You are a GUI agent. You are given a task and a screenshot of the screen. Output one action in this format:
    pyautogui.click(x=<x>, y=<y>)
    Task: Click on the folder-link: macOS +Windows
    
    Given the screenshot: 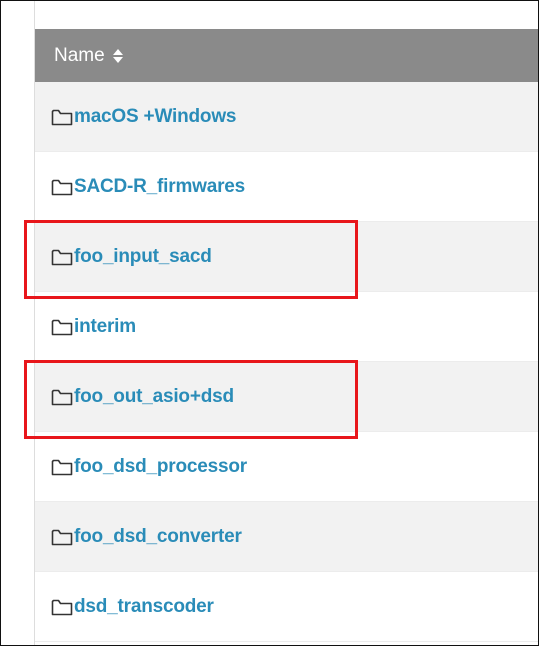 What is the action you would take?
    pyautogui.click(x=155, y=117)
    